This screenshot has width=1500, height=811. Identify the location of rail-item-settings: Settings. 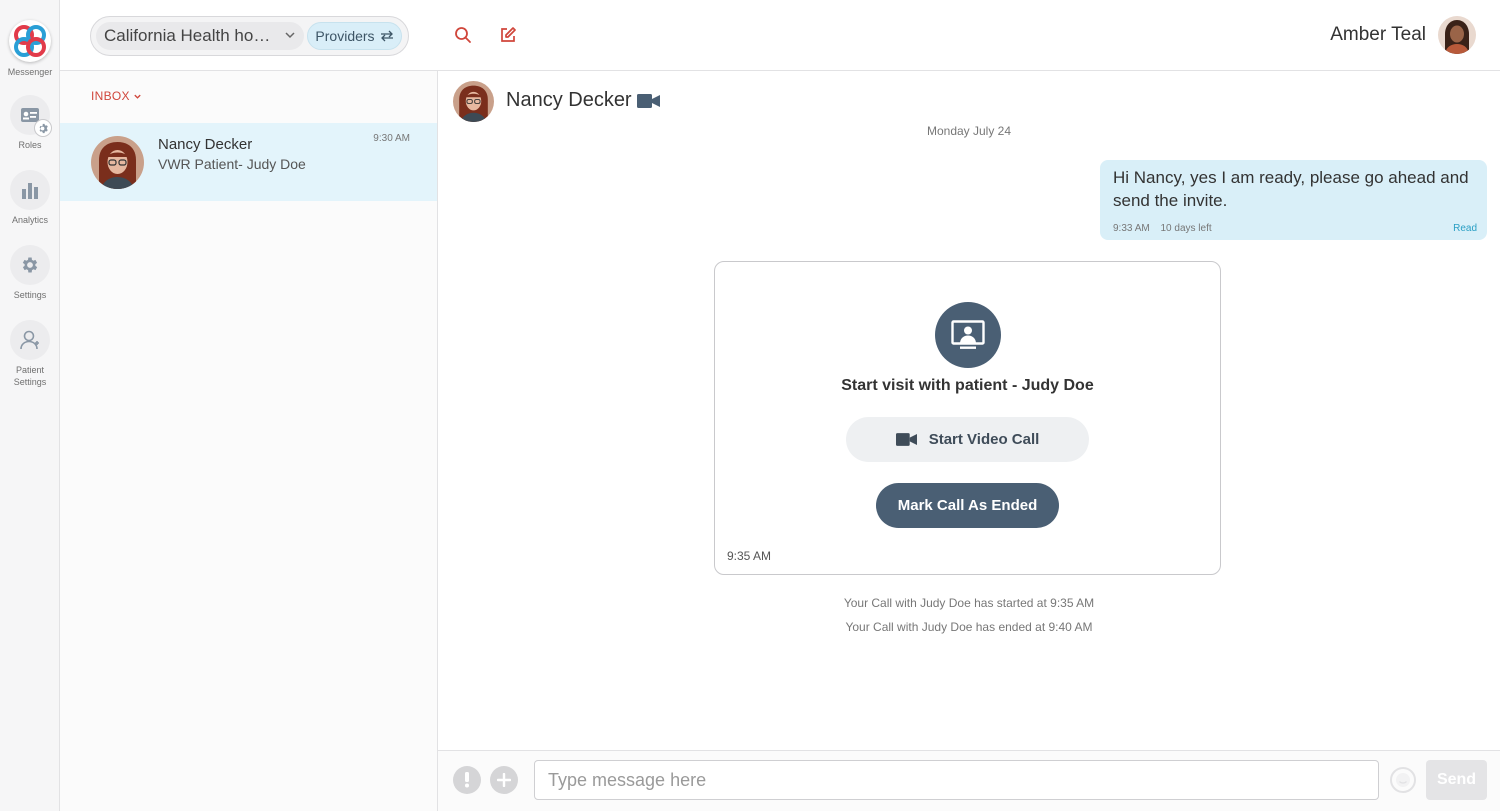
(30, 273).